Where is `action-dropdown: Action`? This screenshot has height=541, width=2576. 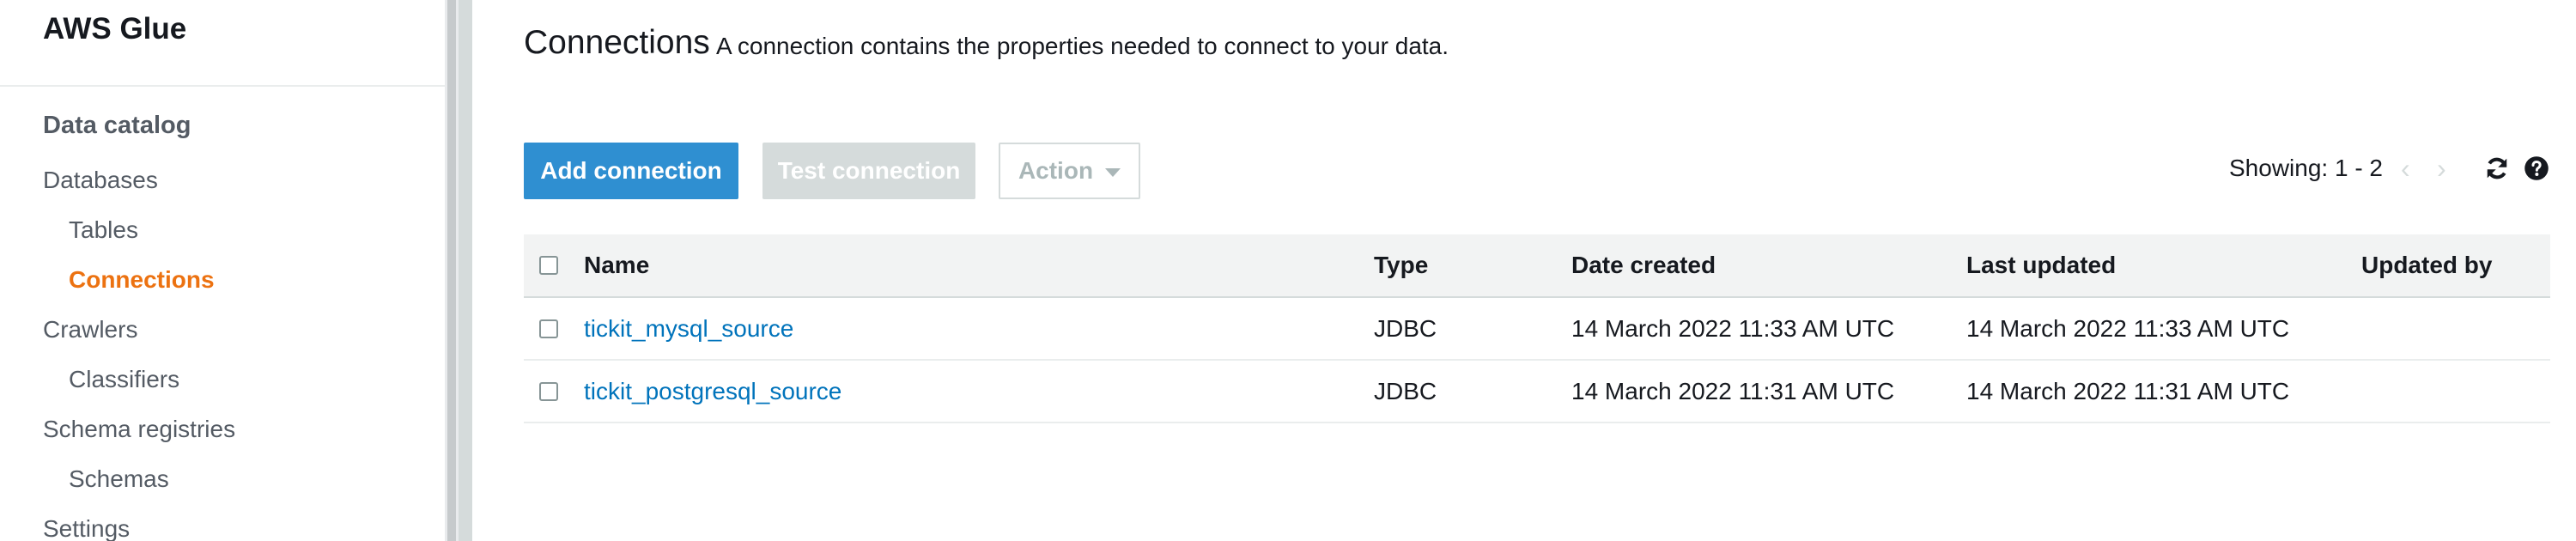 action-dropdown: Action is located at coordinates (1069, 171).